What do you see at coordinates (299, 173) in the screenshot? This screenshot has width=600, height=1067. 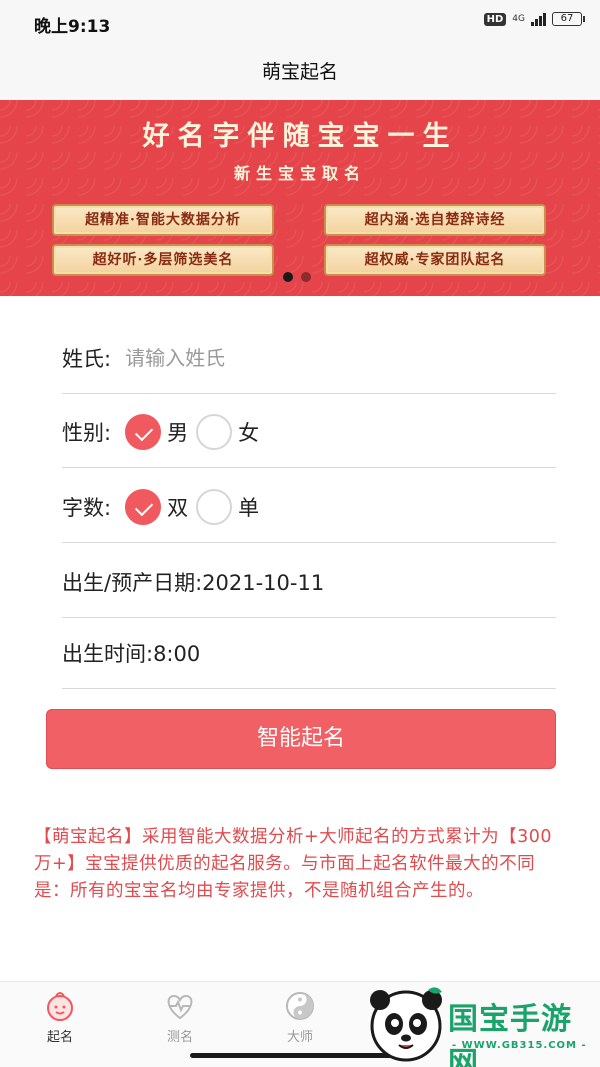 I see `banner-subtitle: 新生宝宝取名` at bounding box center [299, 173].